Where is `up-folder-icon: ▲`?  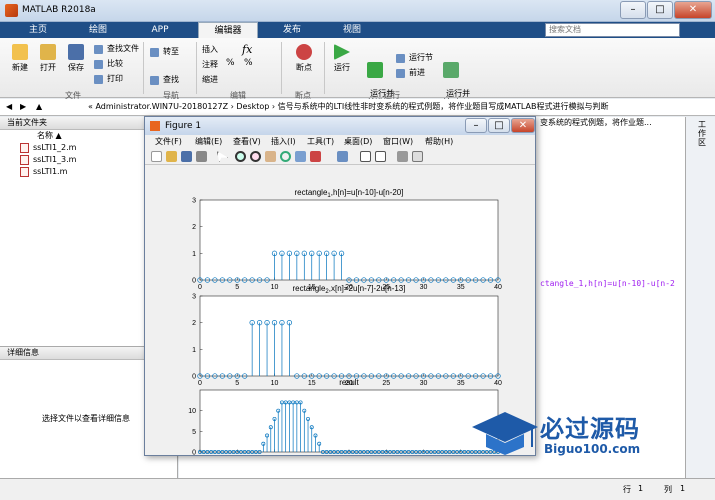 up-folder-icon: ▲ is located at coordinates (39, 107).